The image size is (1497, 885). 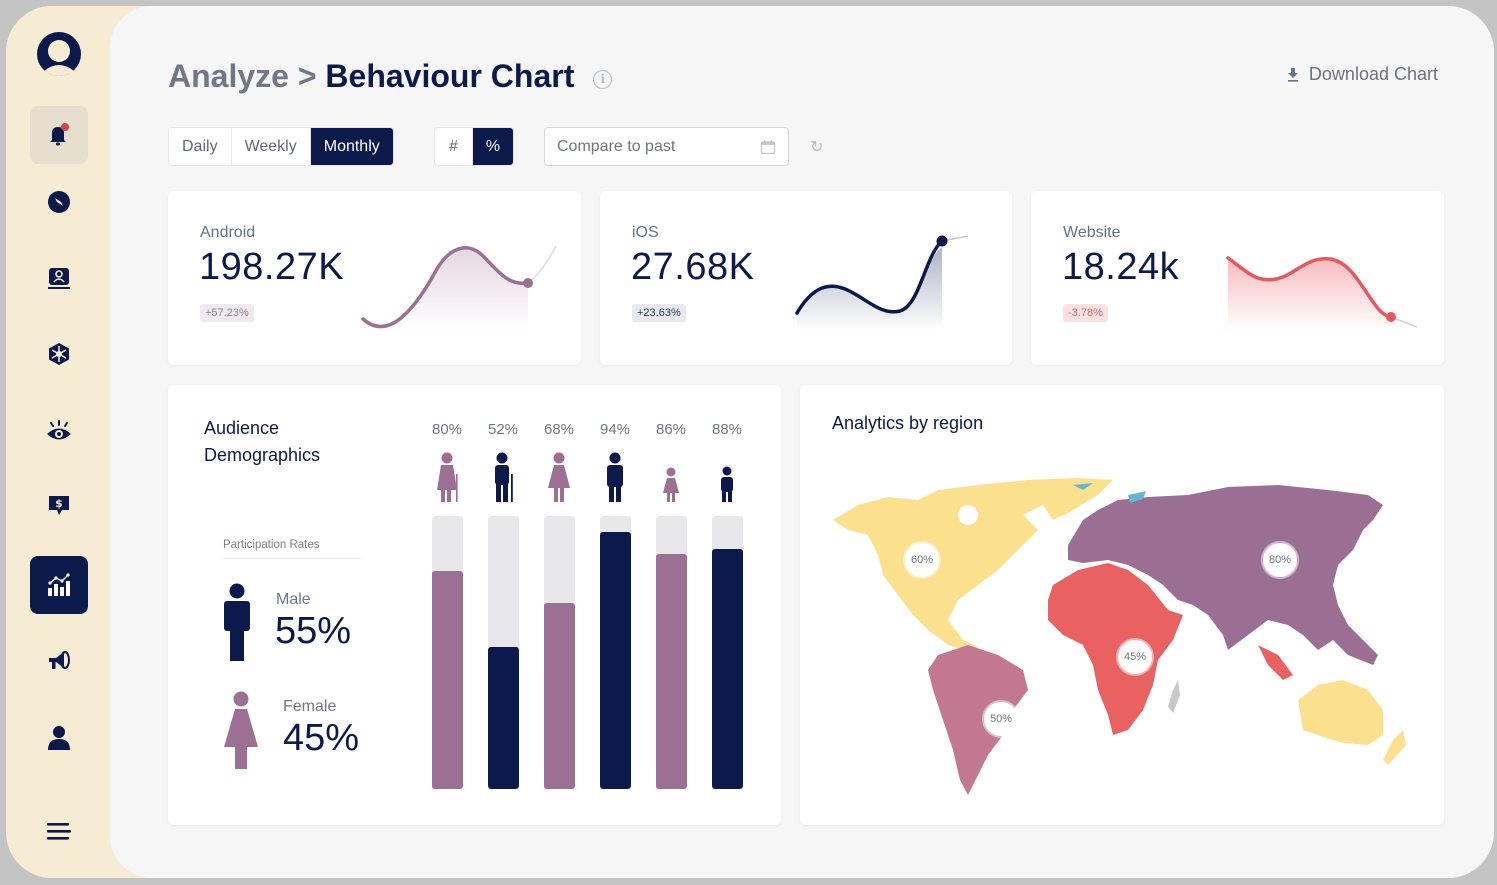 What do you see at coordinates (559, 696) in the screenshot?
I see `bar-fill-adult-female` at bounding box center [559, 696].